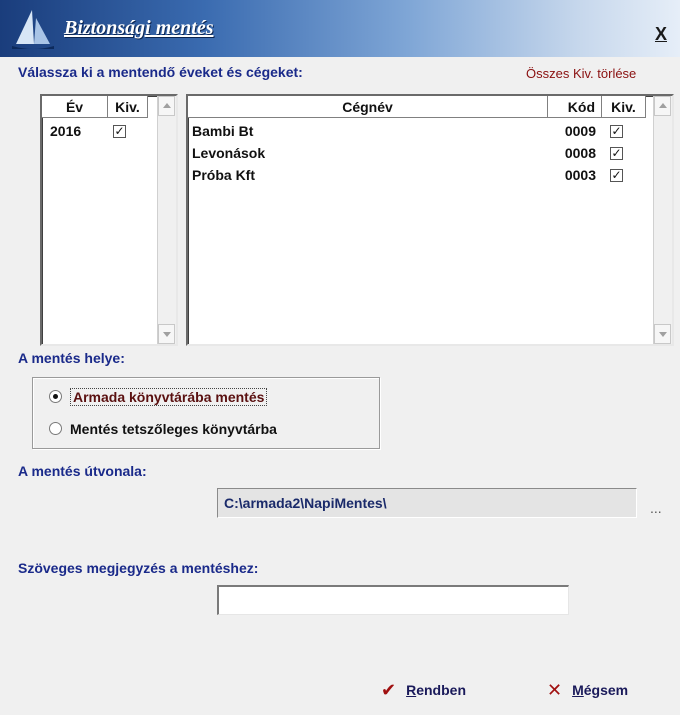  I want to click on cancel-button: ✕ Mégsem, so click(587, 690).